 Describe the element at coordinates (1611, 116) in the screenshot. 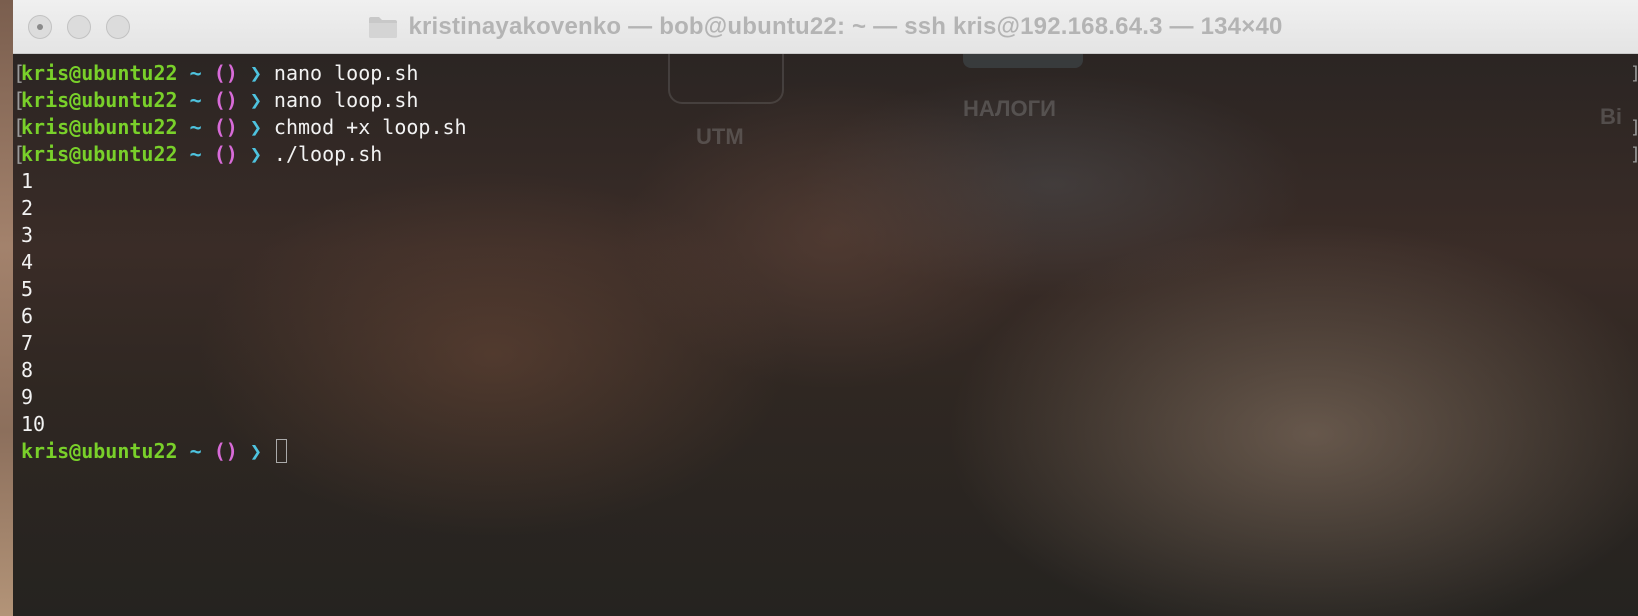

I see `desktop-label-right: Bi` at that location.